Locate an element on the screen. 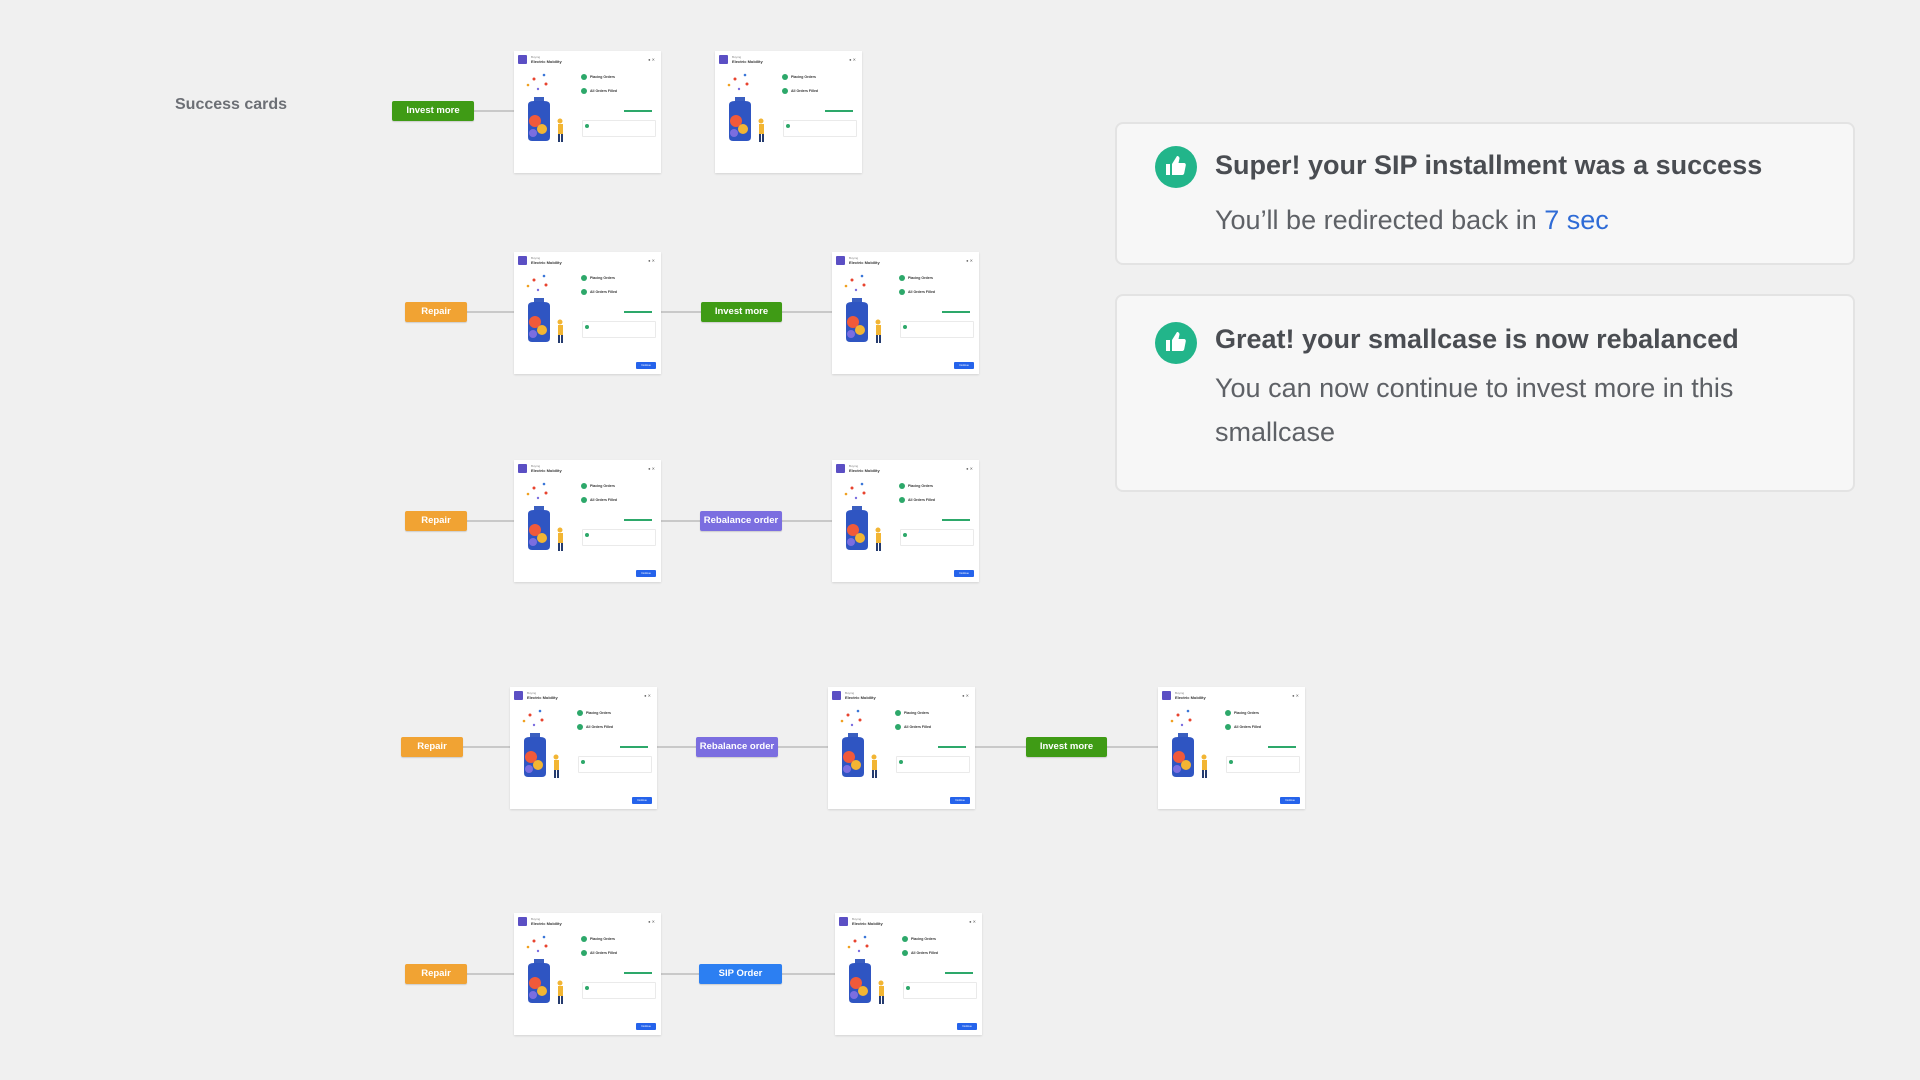  toast-title: Great! your smallcase is now rebalanced is located at coordinates (1477, 339).